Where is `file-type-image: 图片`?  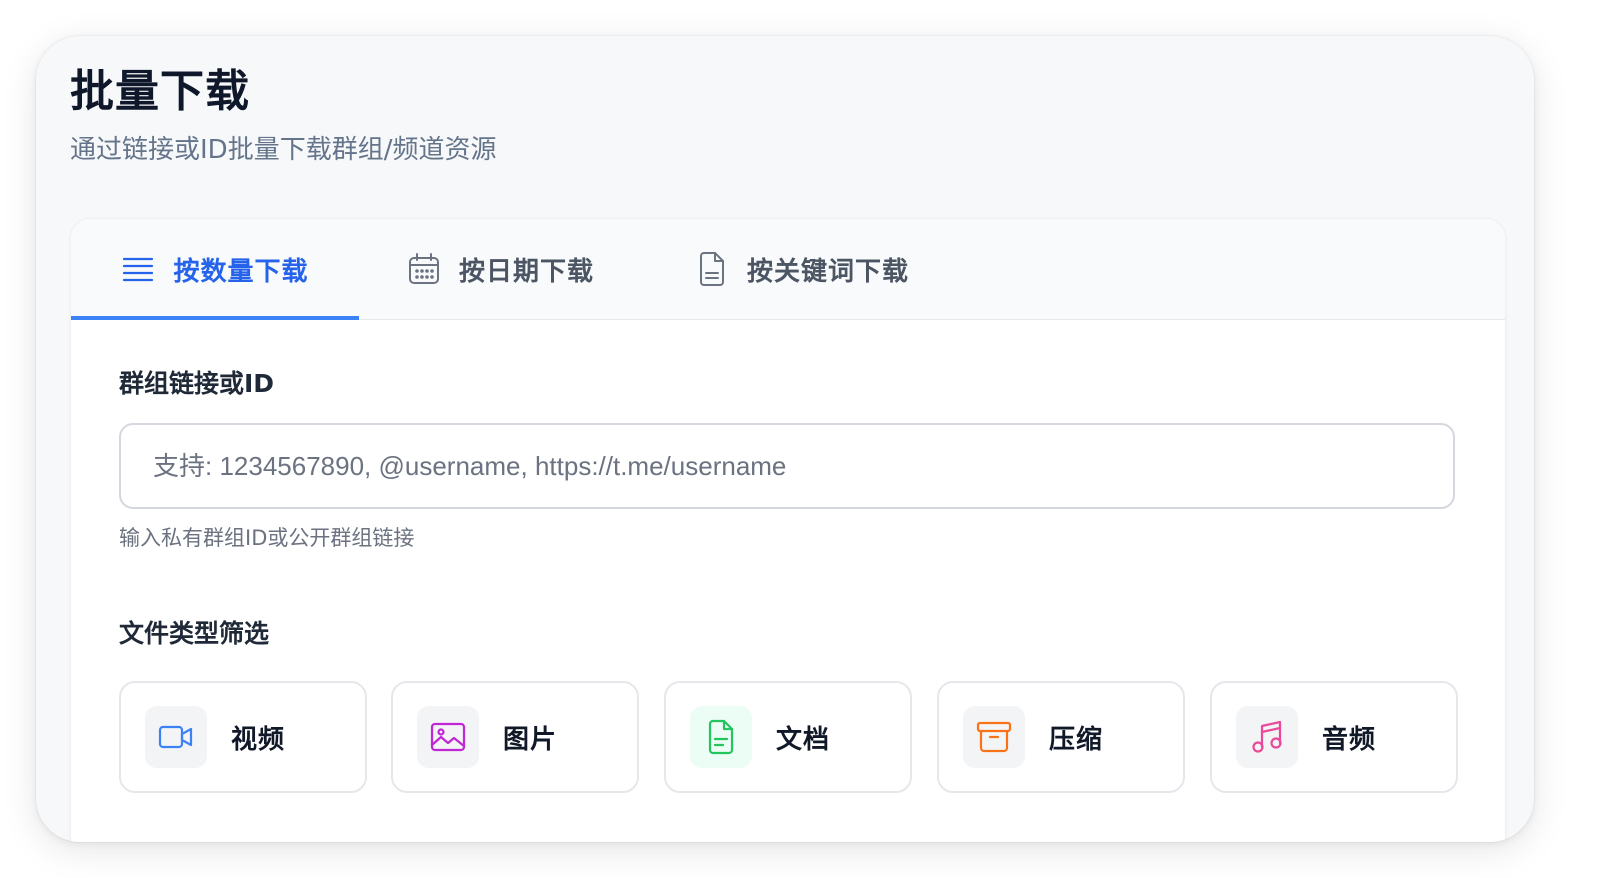 file-type-image: 图片 is located at coordinates (515, 737).